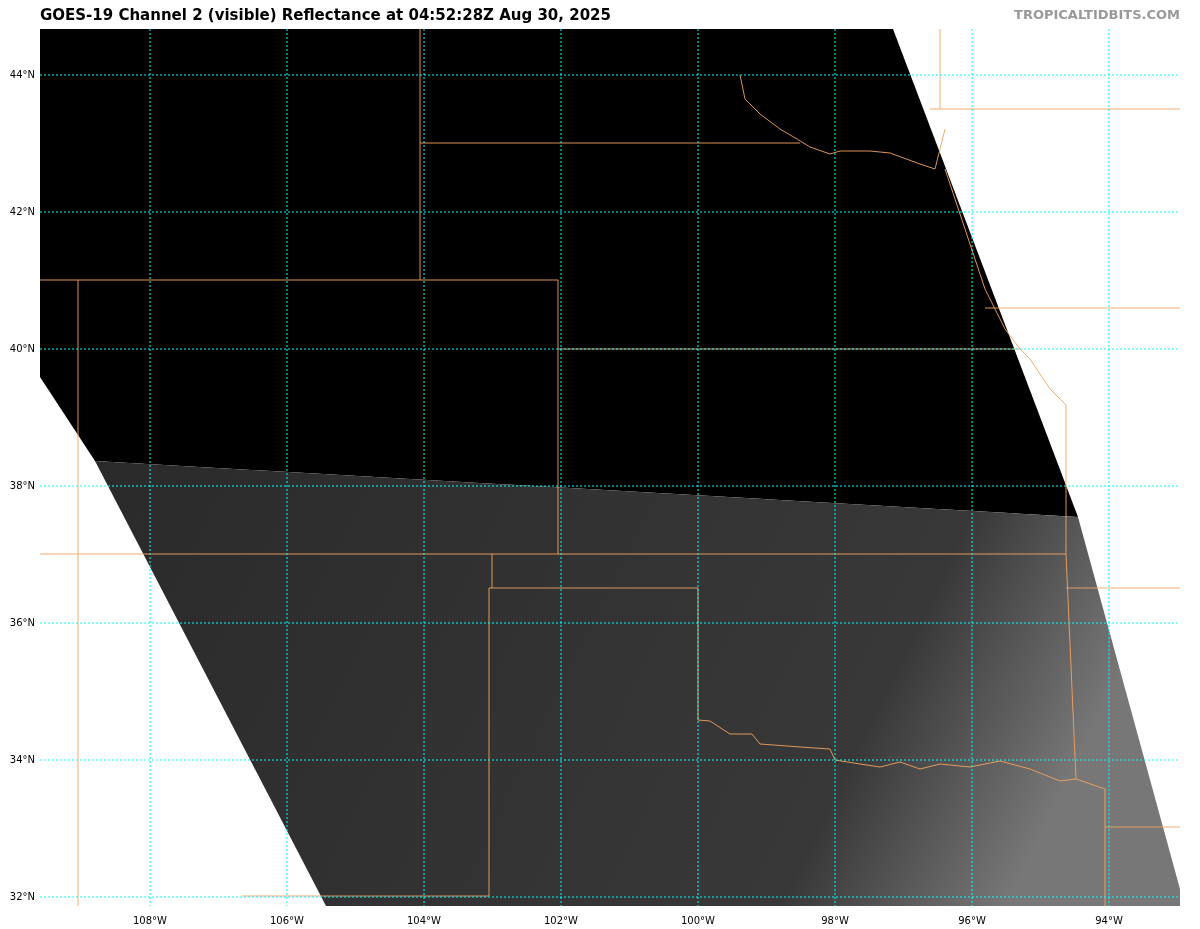  I want to click on longitude-label: 98°W, so click(835, 921).